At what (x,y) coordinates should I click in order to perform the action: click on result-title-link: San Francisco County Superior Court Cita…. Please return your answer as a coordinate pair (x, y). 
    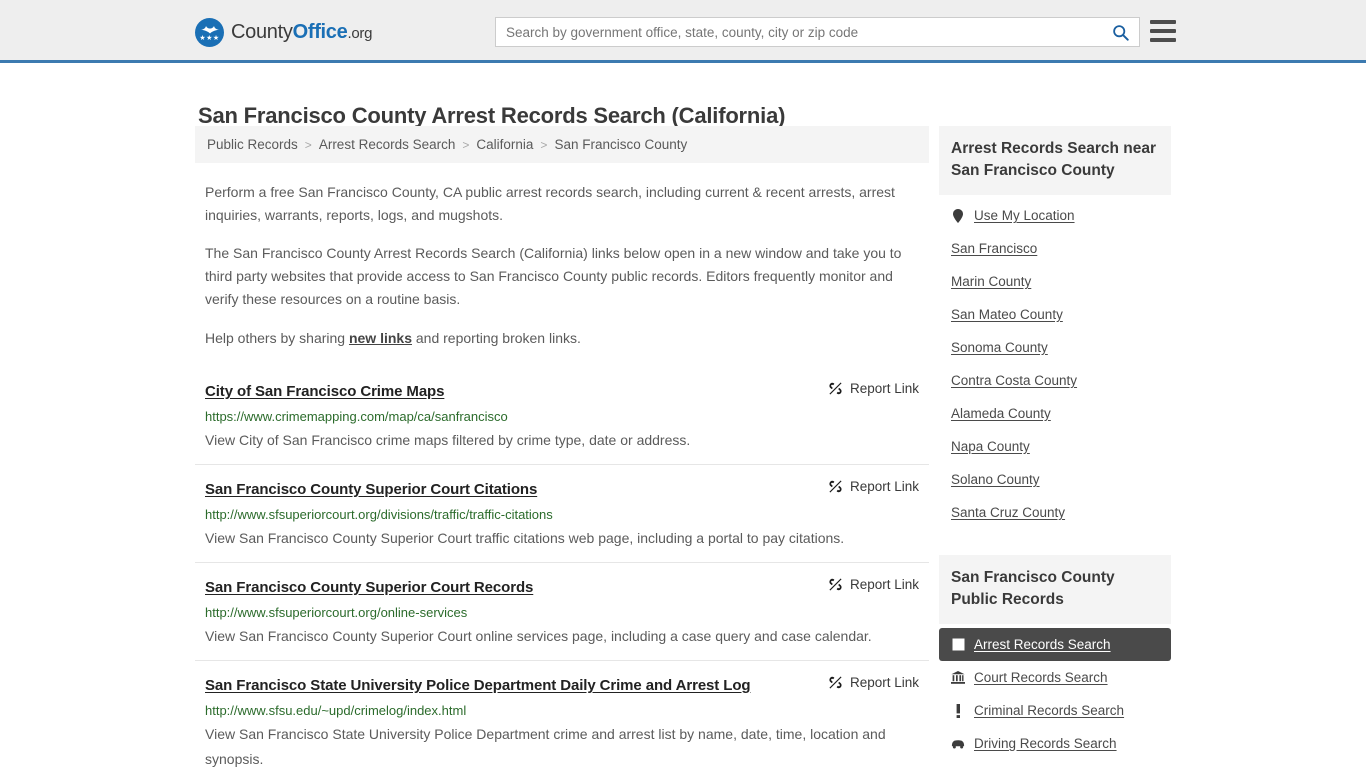
    Looking at the image, I should click on (371, 489).